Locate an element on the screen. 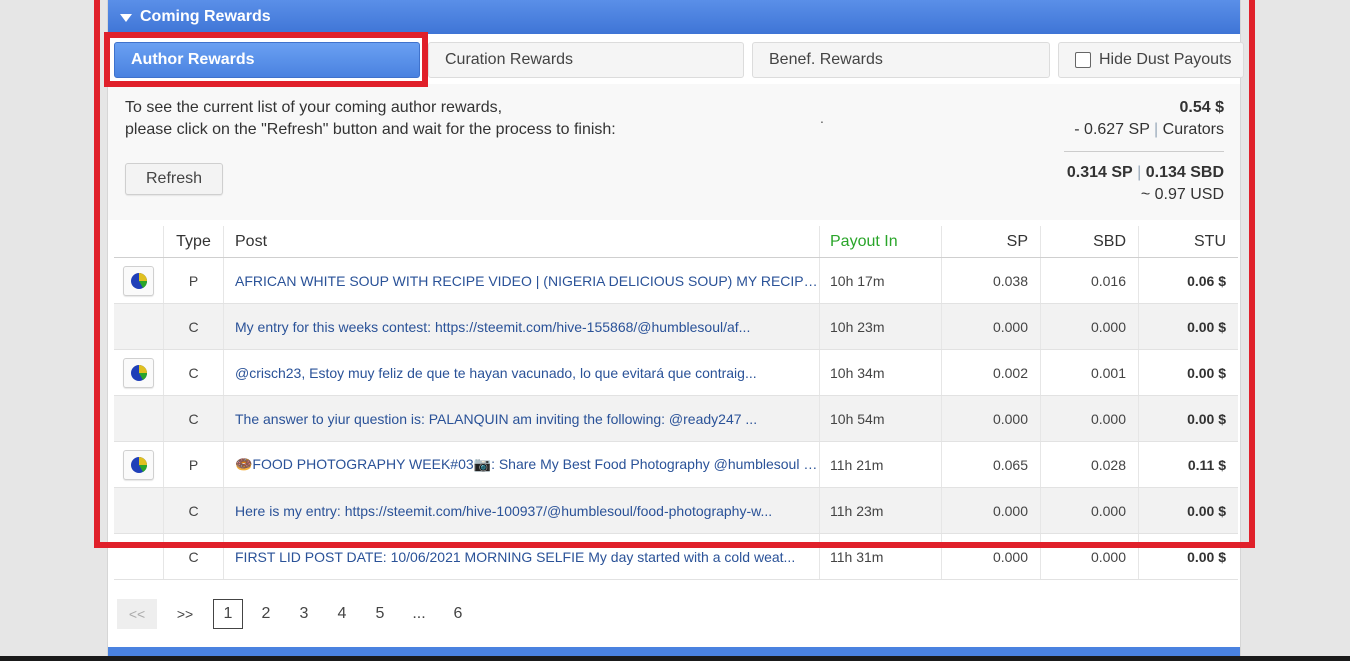 This screenshot has width=1350, height=661. hide-dust-payouts-toggle: Hide Dust Payouts is located at coordinates (1151, 60).